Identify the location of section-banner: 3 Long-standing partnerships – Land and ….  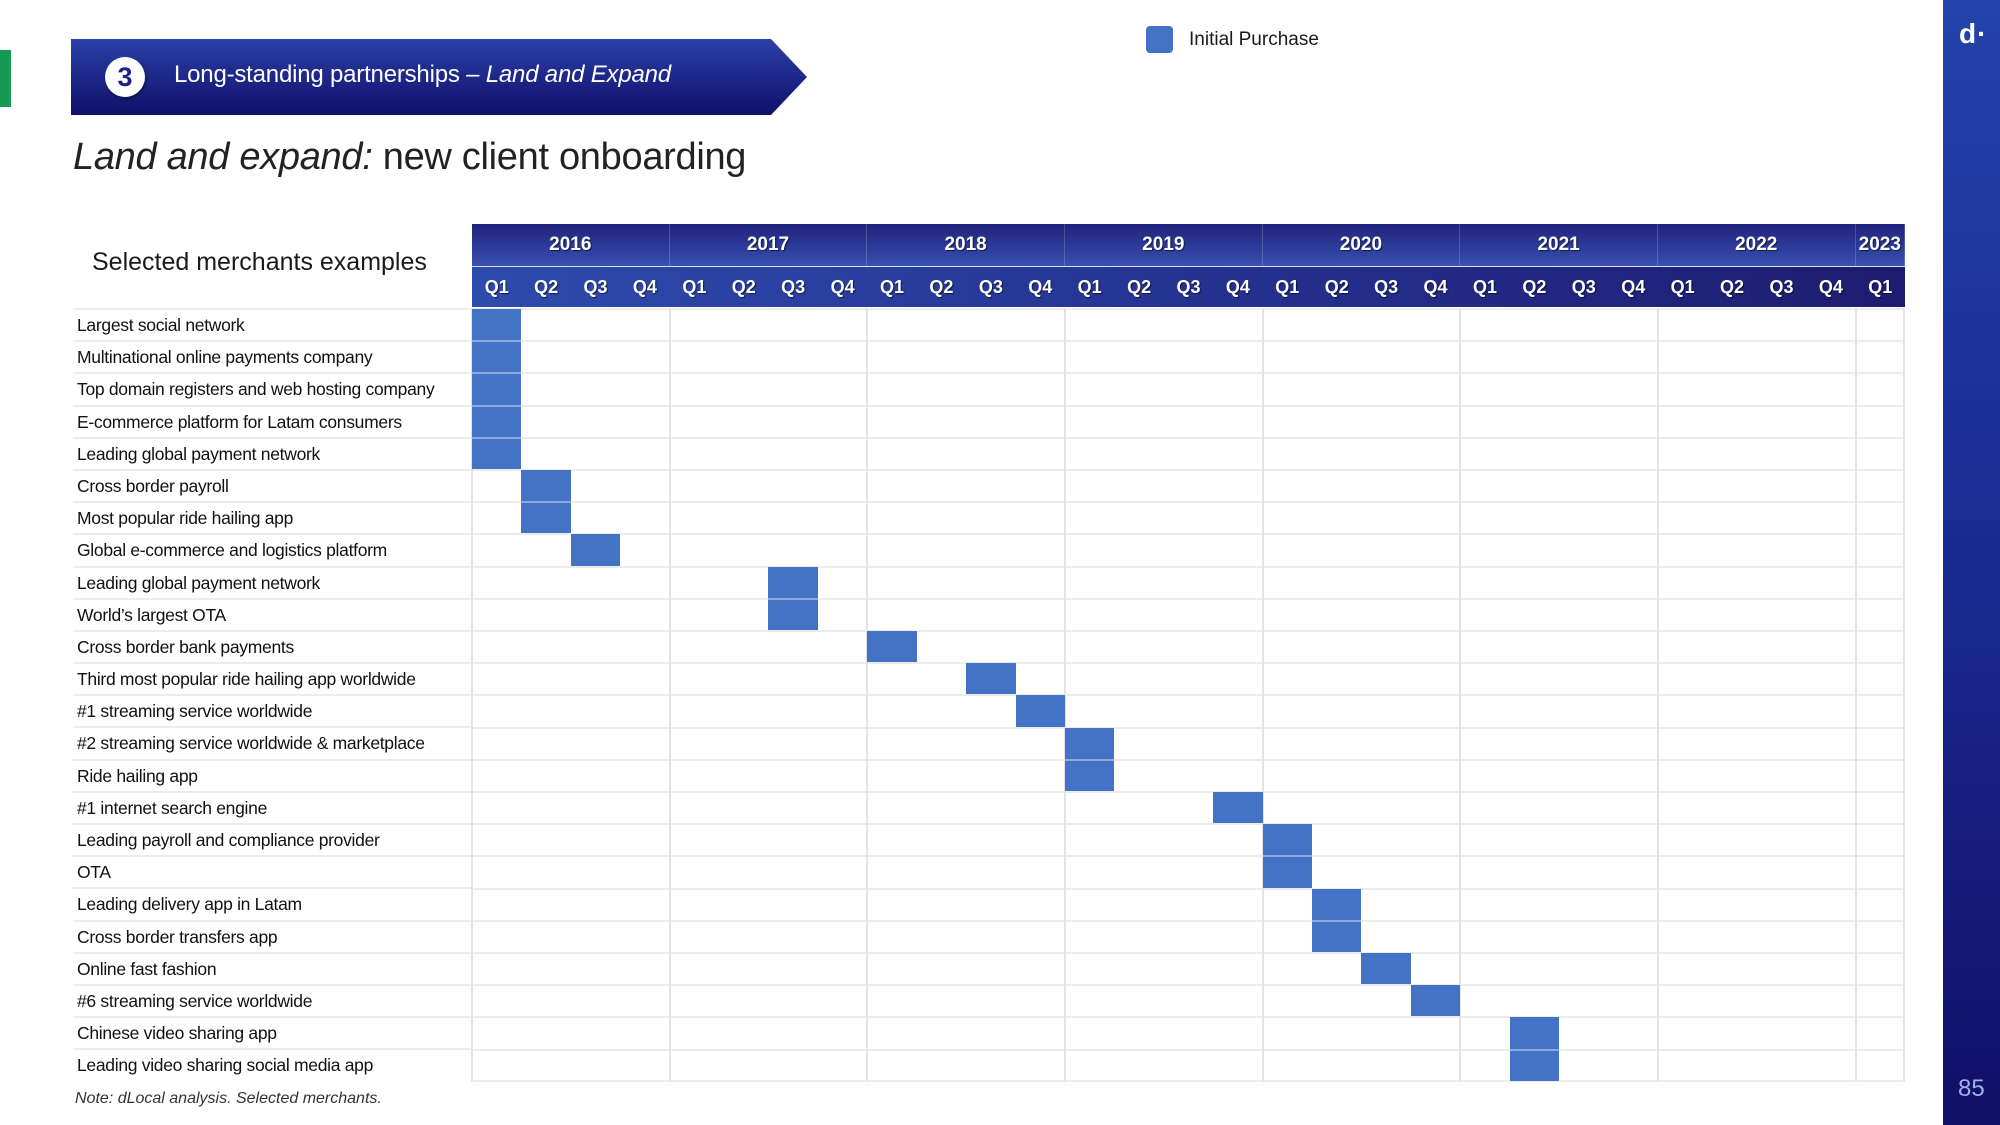
(439, 77).